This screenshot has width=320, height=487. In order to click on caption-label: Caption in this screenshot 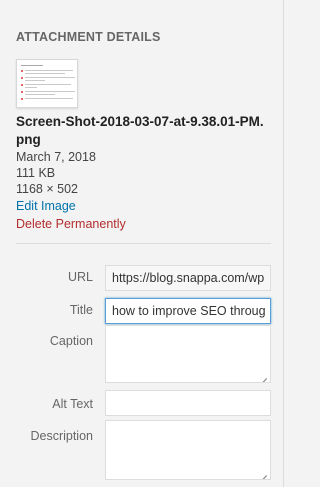, I will do `click(71, 341)`.